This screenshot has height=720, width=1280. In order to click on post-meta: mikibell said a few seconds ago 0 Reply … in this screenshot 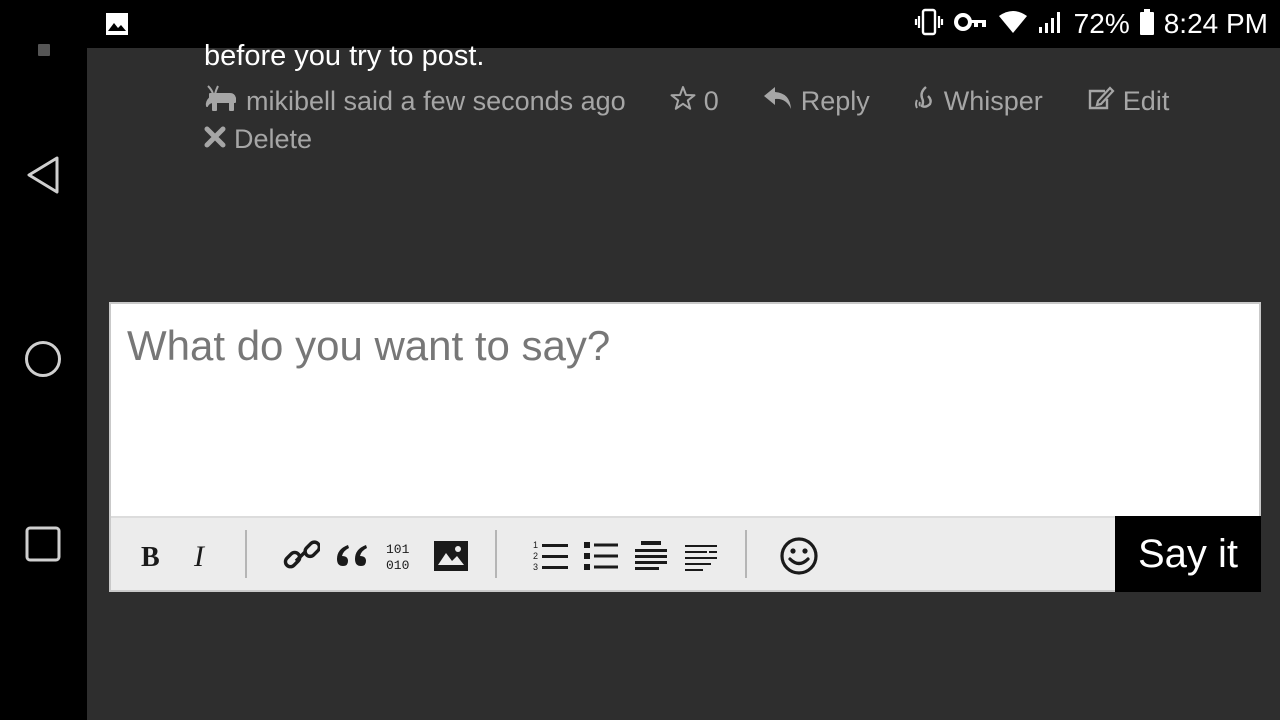, I will do `click(704, 120)`.